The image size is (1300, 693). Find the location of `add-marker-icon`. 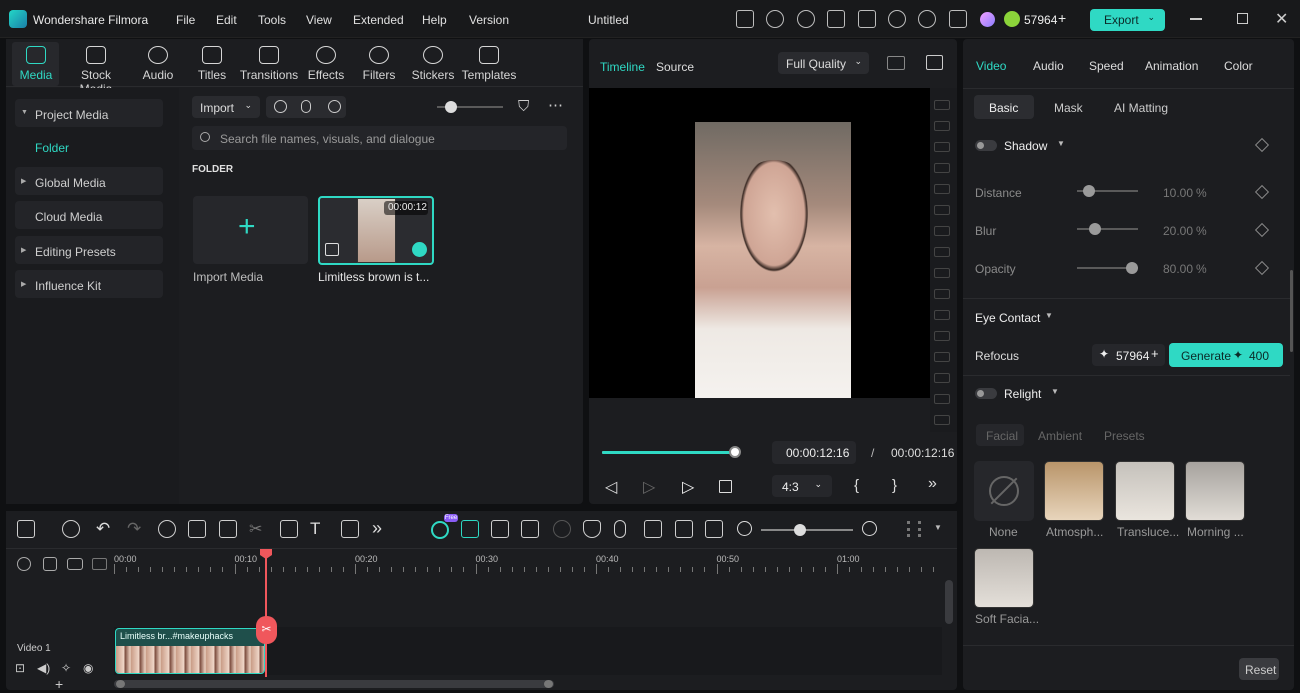

add-marker-icon is located at coordinates (500, 529).